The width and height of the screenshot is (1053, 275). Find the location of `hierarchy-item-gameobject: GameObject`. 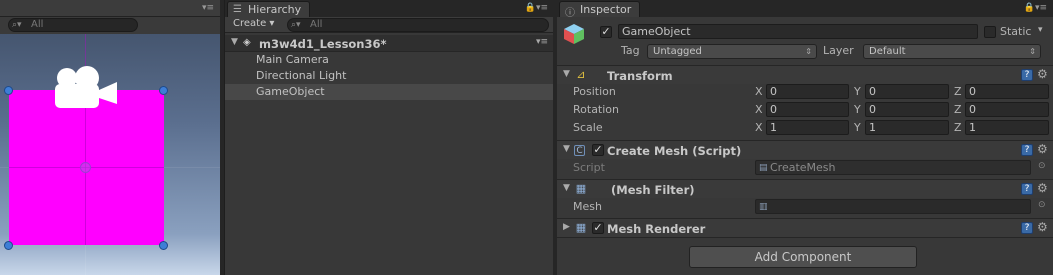

hierarchy-item-gameobject: GameObject is located at coordinates (389, 92).